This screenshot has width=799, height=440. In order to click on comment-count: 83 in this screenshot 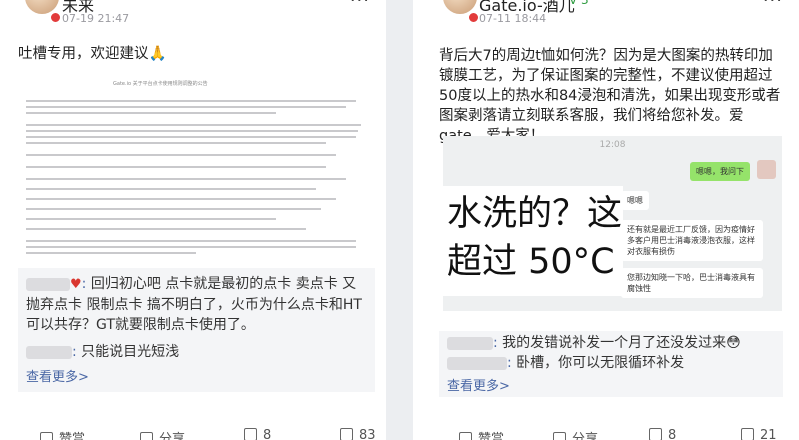, I will do `click(367, 434)`.